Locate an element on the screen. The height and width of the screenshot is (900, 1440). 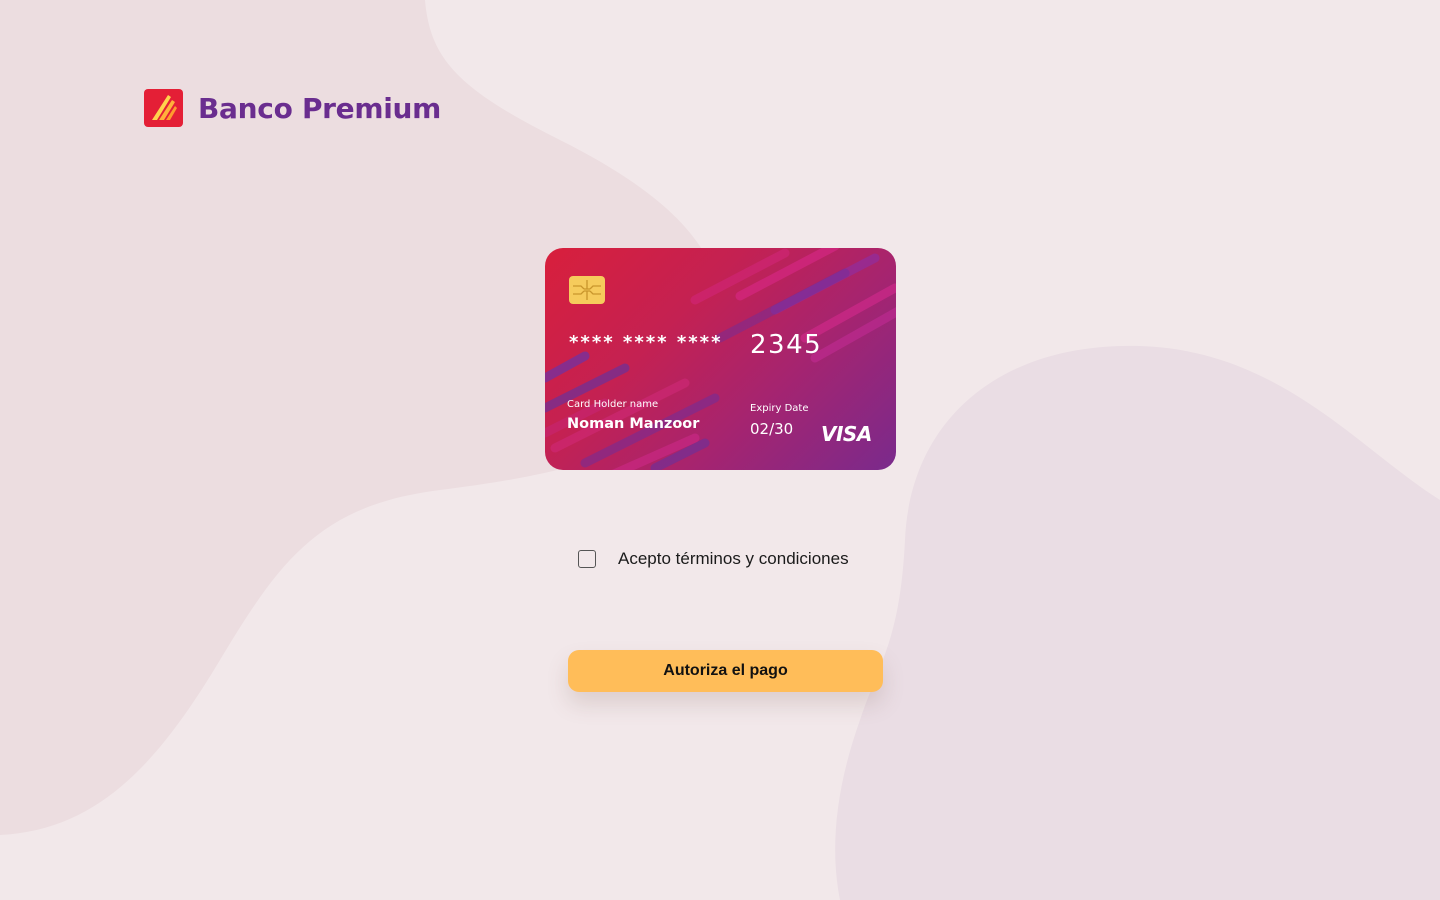
expiry-date-value: 02/30 is located at coordinates (772, 429).